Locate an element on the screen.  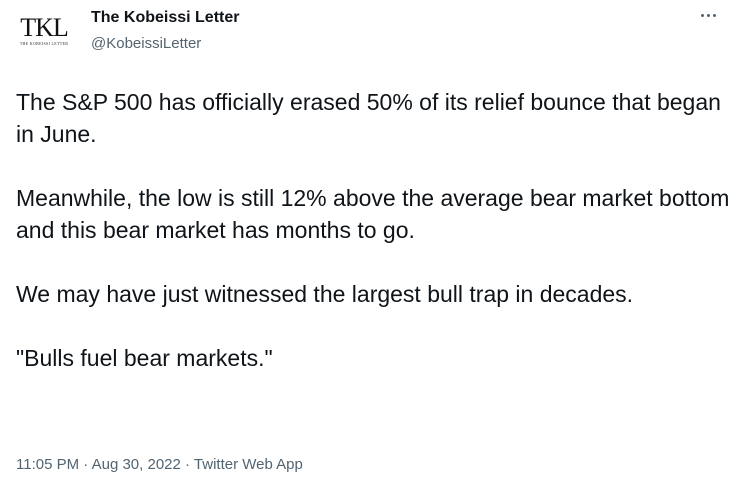
author-handle: @KobeissiLetter is located at coordinates (146, 44).